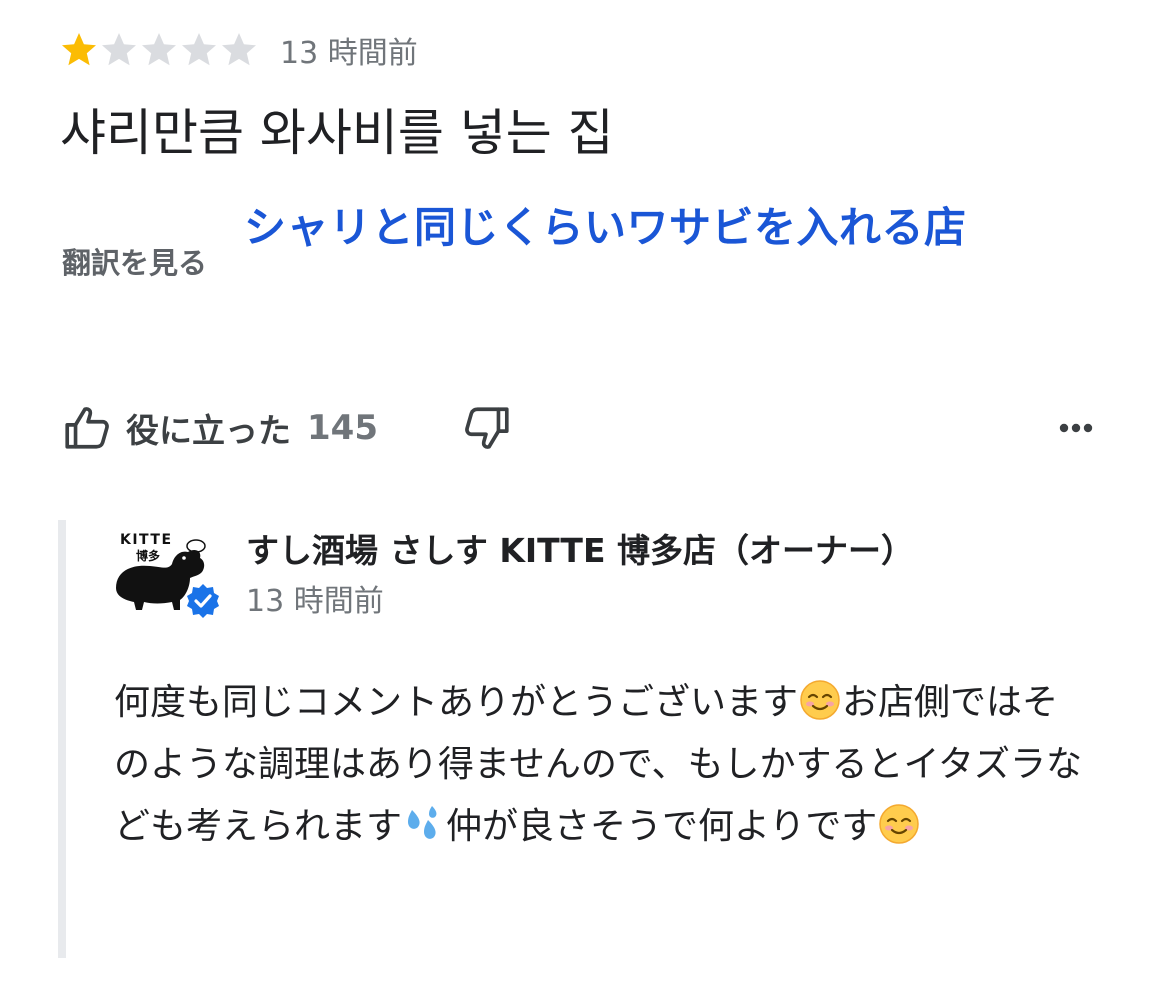 This screenshot has height=987, width=1170. I want to click on review-time: 13 時間前, so click(349, 53).